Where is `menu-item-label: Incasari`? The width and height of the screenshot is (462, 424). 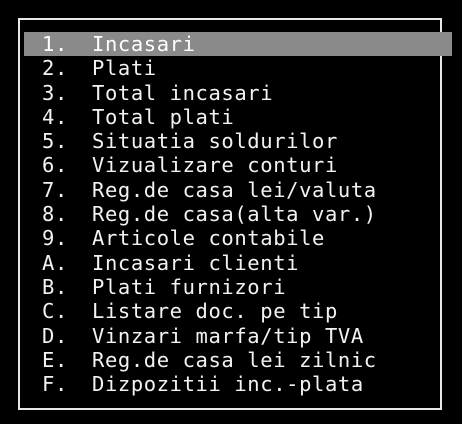 menu-item-label: Incasari is located at coordinates (144, 44).